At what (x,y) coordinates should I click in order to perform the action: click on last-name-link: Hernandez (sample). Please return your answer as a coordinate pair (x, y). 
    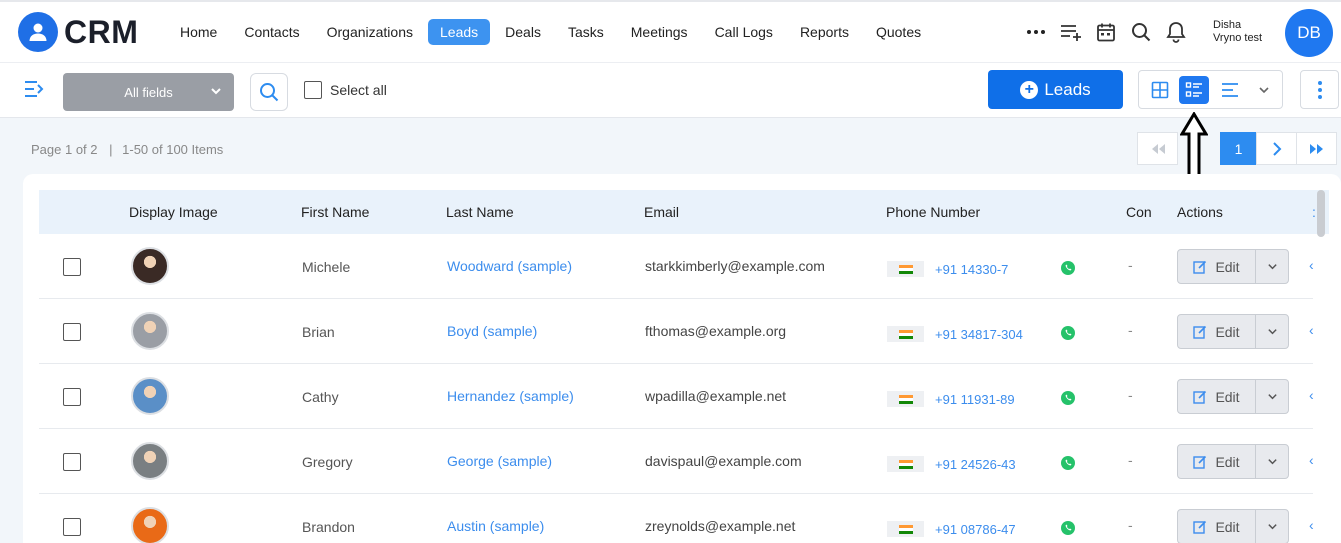
    Looking at the image, I should click on (510, 396).